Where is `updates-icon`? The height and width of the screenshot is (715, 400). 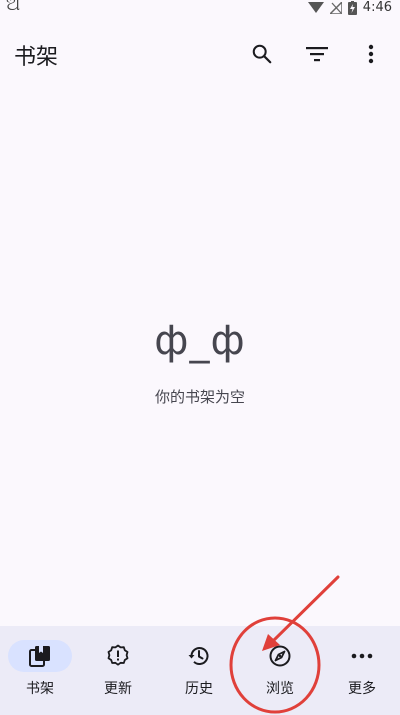
updates-icon is located at coordinates (118, 655).